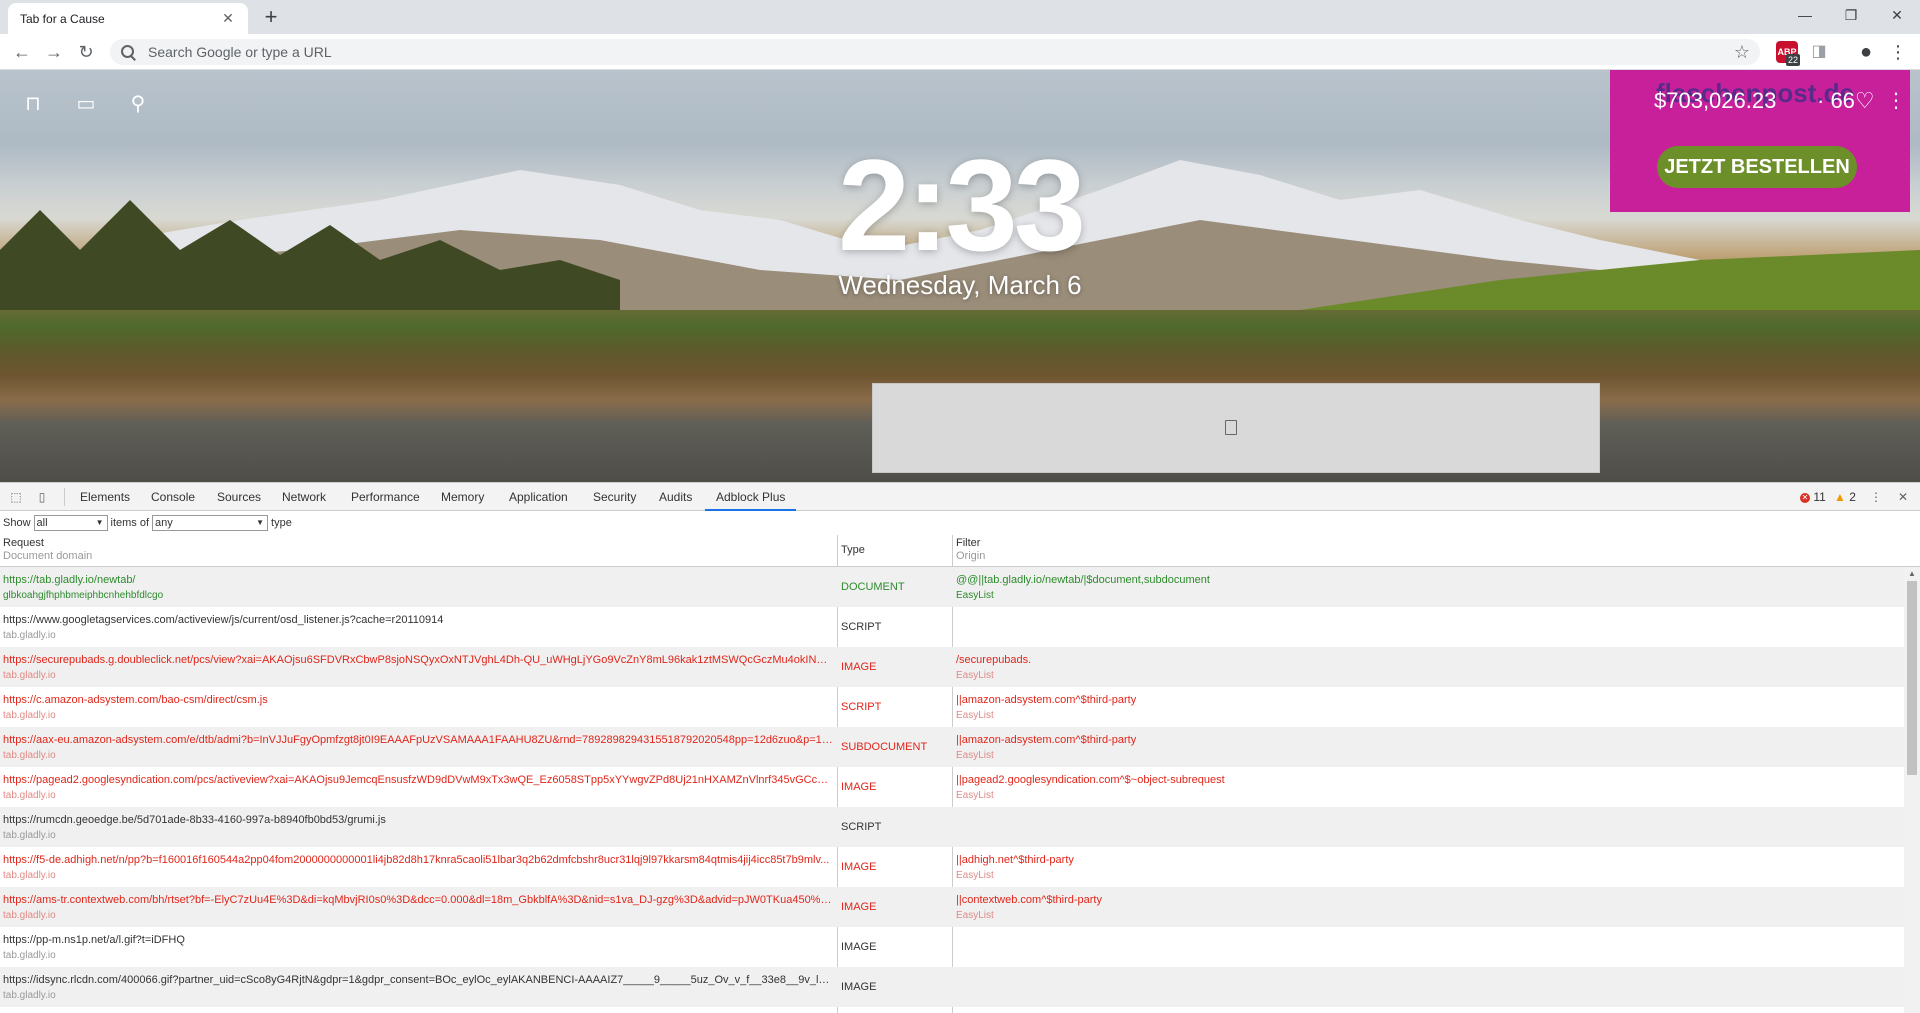 This screenshot has height=1013, width=1920. I want to click on forward-button: →, so click(54, 52).